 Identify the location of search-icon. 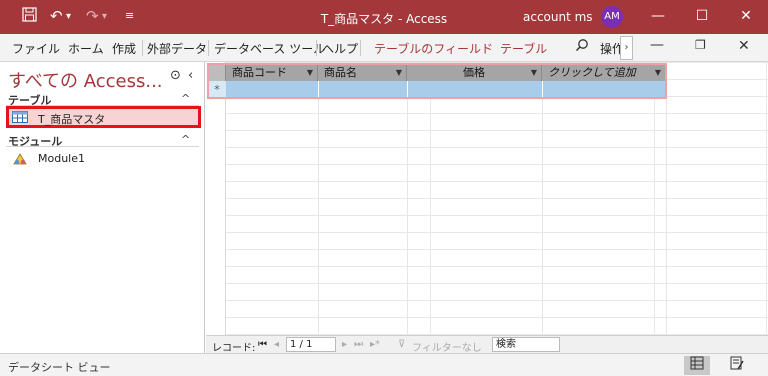
(582, 47).